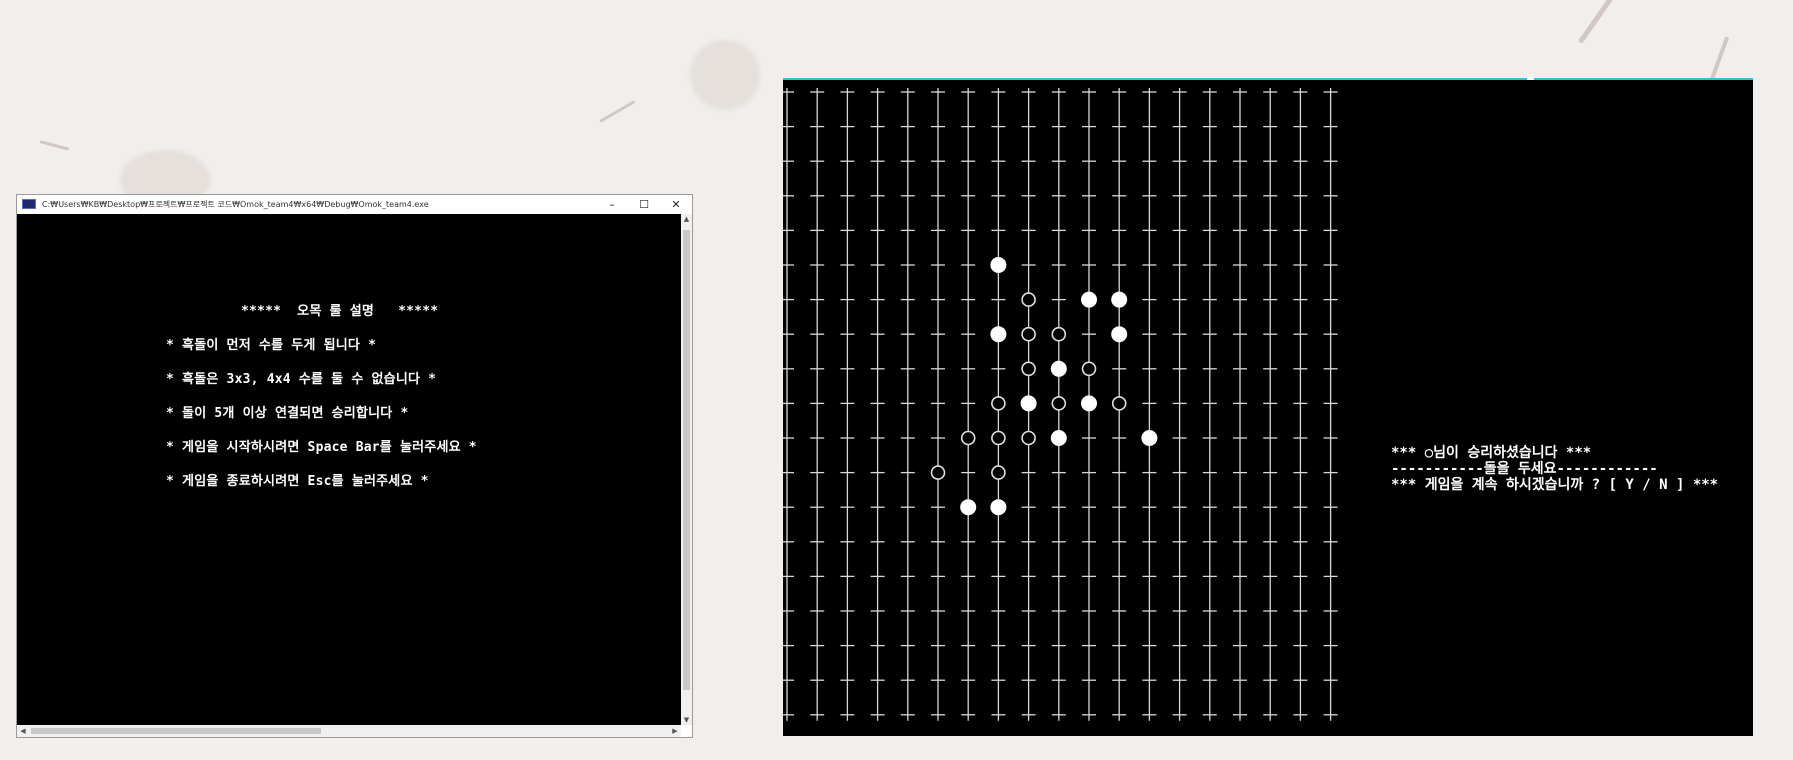  I want to click on rule-line: * 돌이 5개 이상 연결되면 승리합니다 *, so click(287, 413).